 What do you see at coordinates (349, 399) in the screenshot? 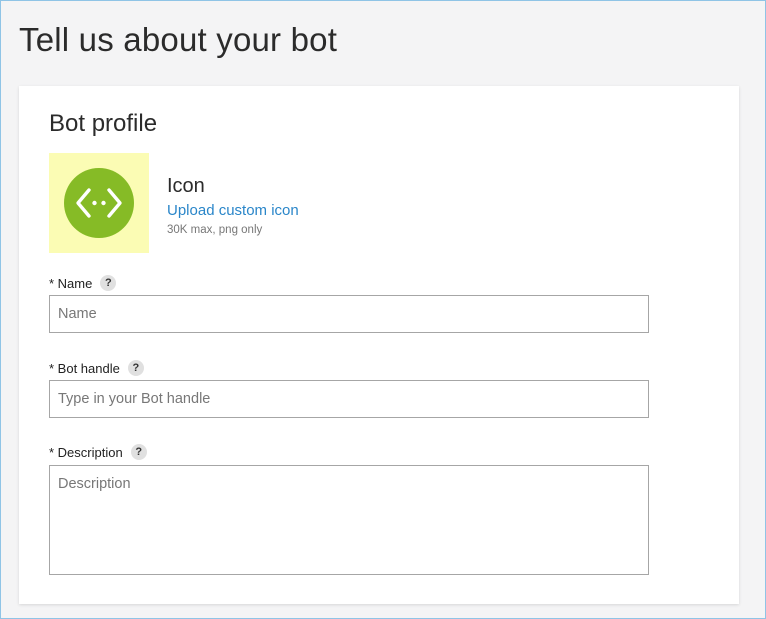
I see `bot-handle-input` at bounding box center [349, 399].